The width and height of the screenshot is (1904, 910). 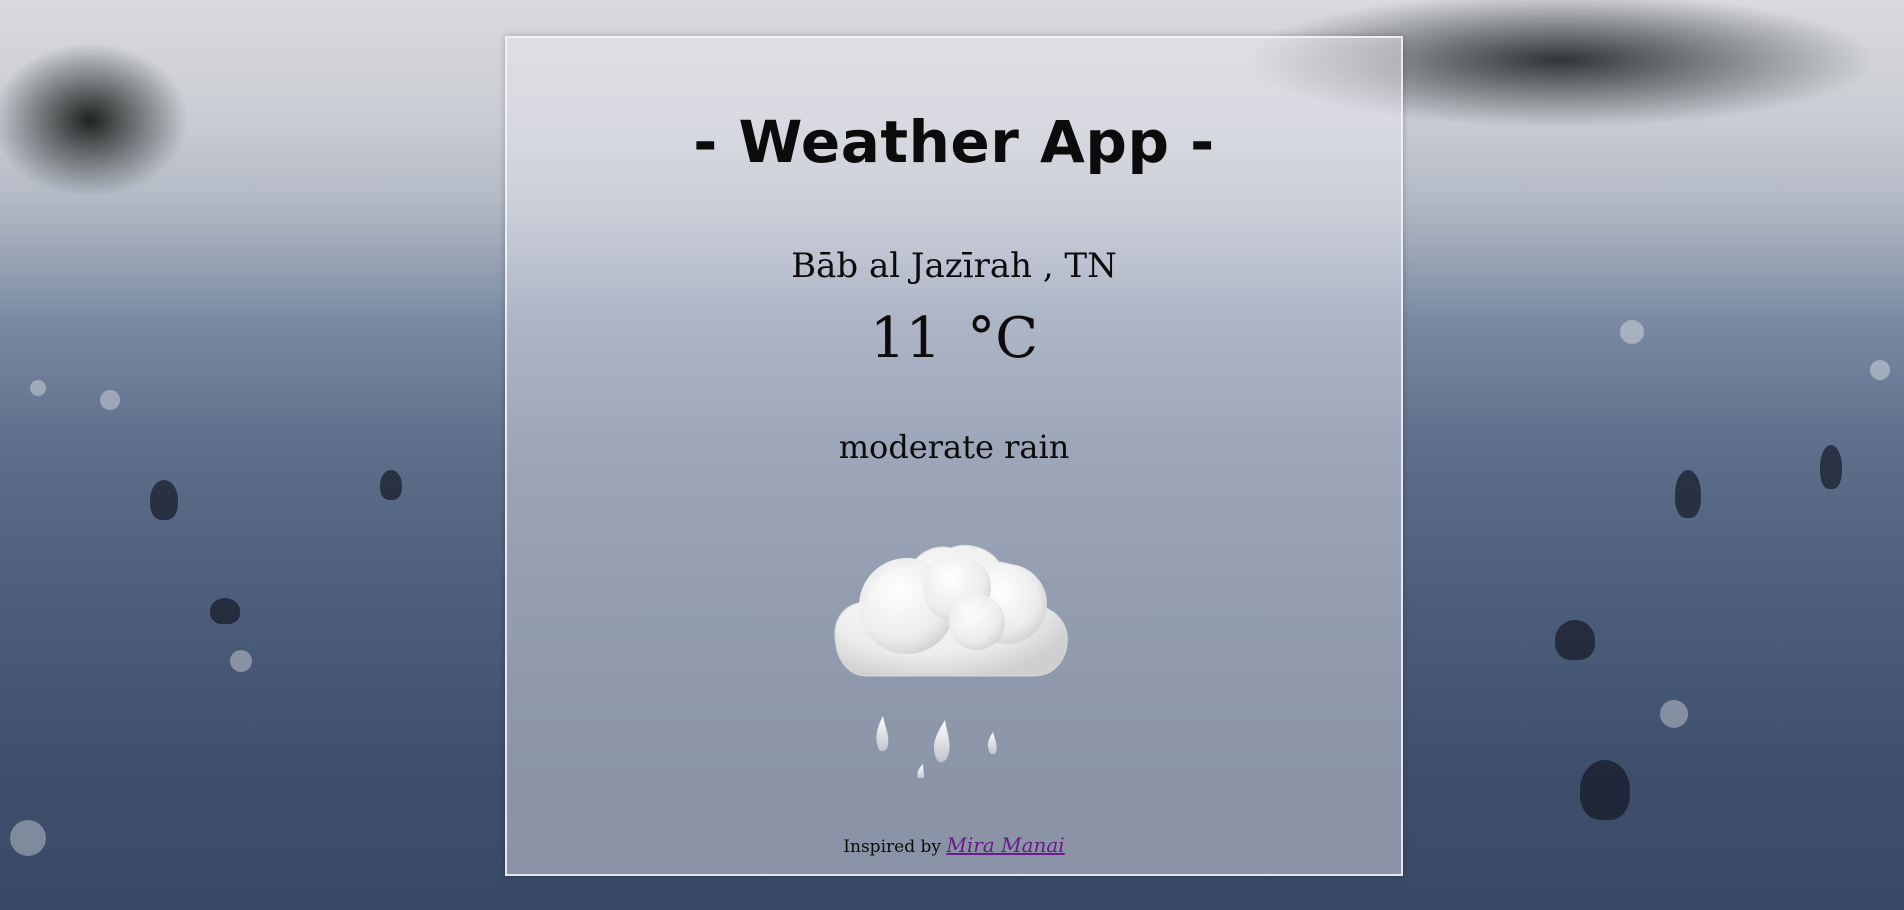 I want to click on temperature-display: 11 °C, so click(x=954, y=338).